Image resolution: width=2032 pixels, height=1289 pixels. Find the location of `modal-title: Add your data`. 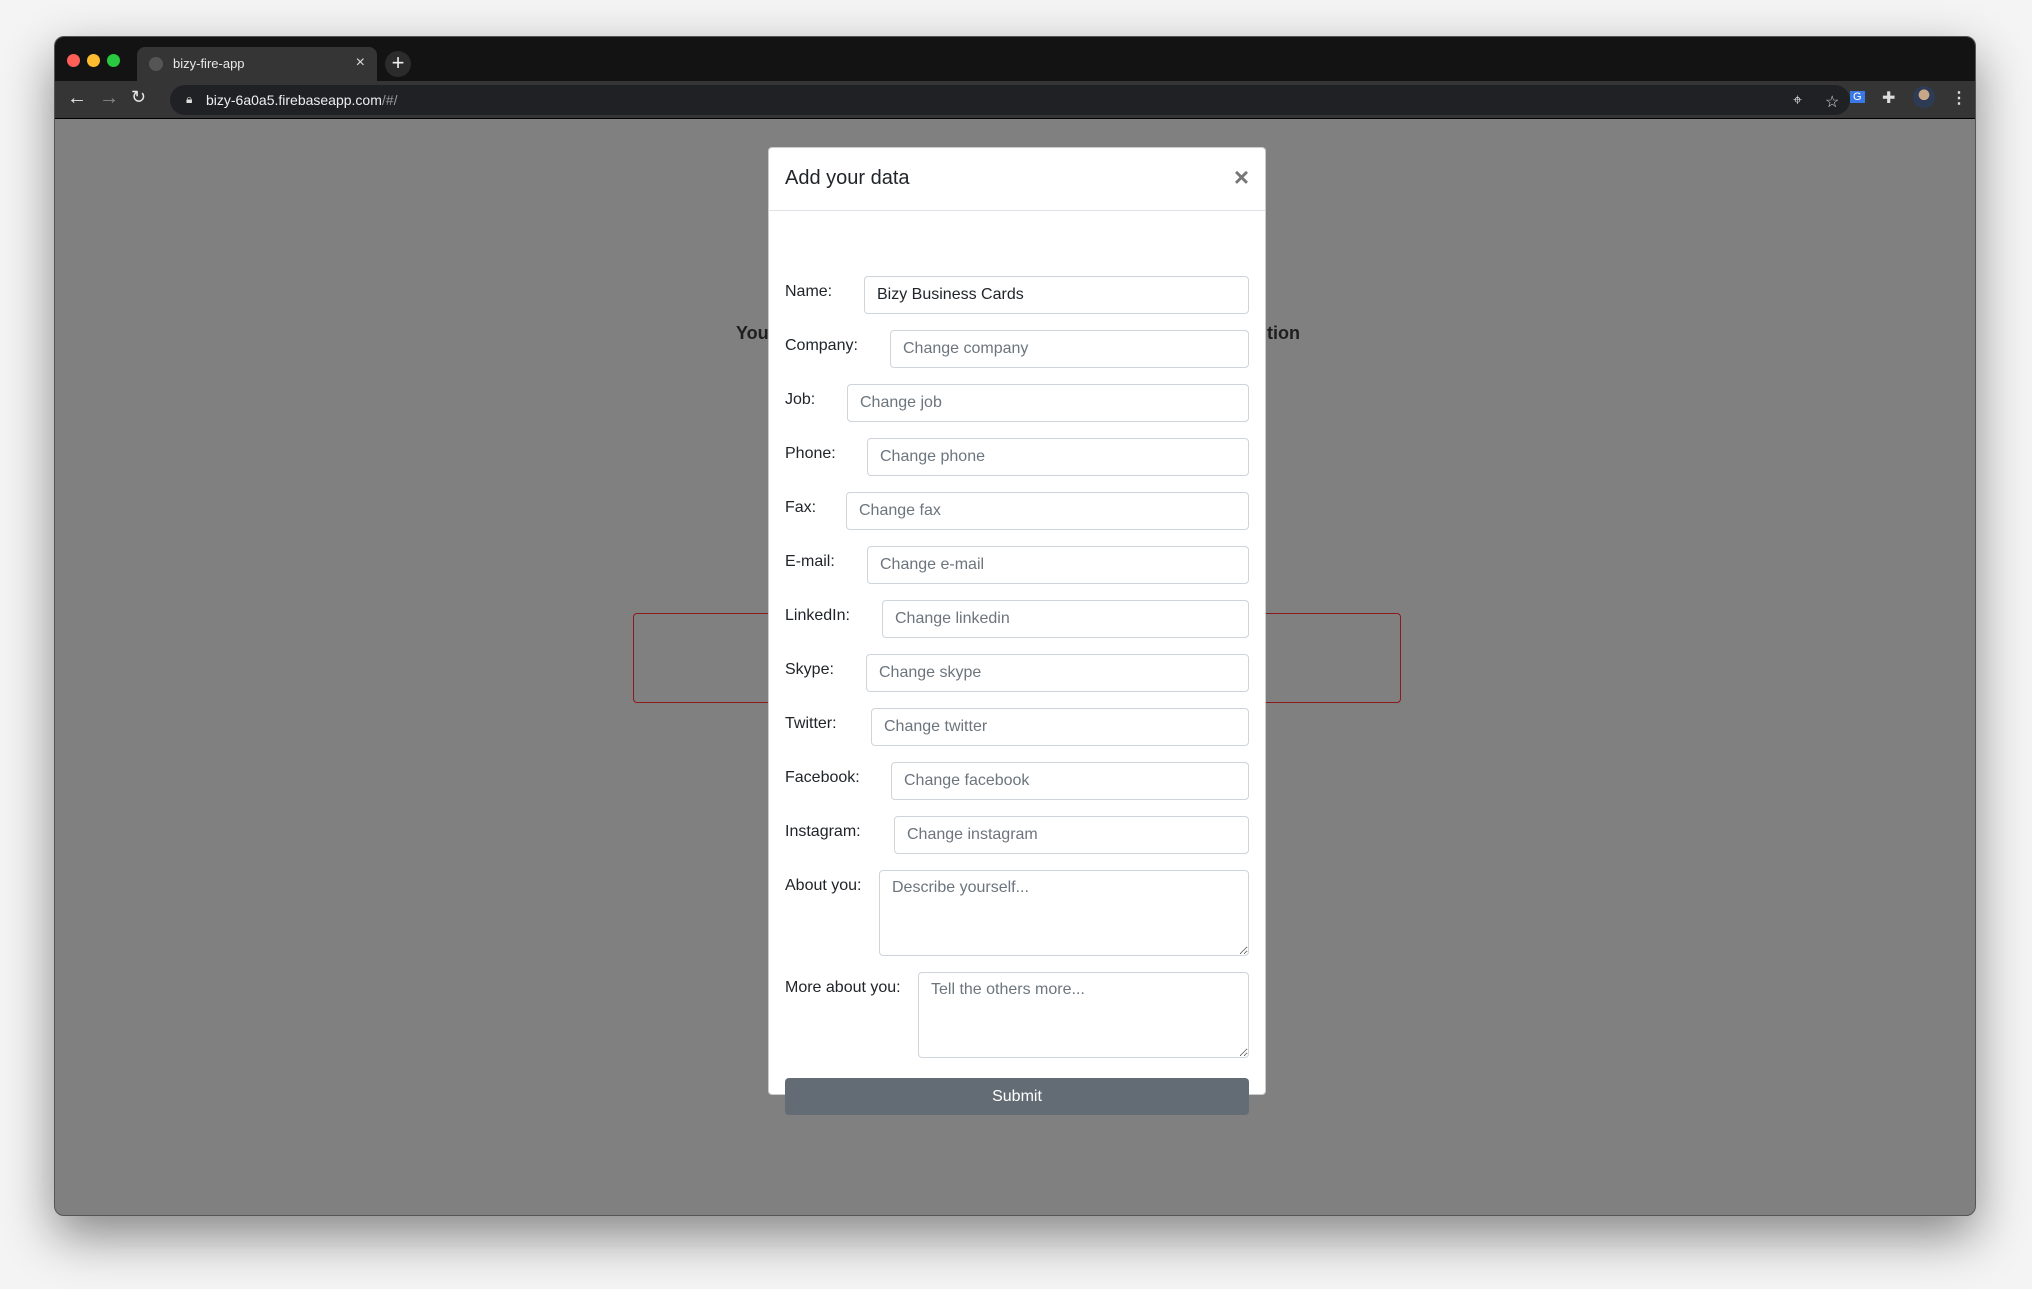

modal-title: Add your data is located at coordinates (847, 178).